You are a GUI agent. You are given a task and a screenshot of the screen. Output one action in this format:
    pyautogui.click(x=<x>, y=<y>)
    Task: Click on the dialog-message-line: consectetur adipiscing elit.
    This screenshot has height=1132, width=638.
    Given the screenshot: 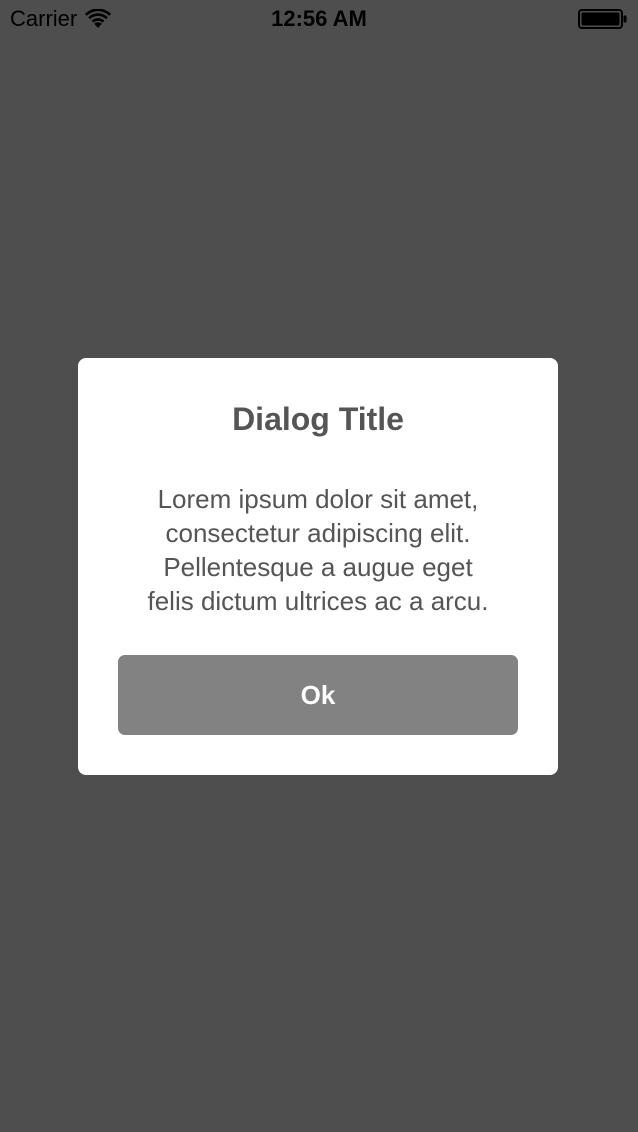 What is the action you would take?
    pyautogui.click(x=318, y=533)
    